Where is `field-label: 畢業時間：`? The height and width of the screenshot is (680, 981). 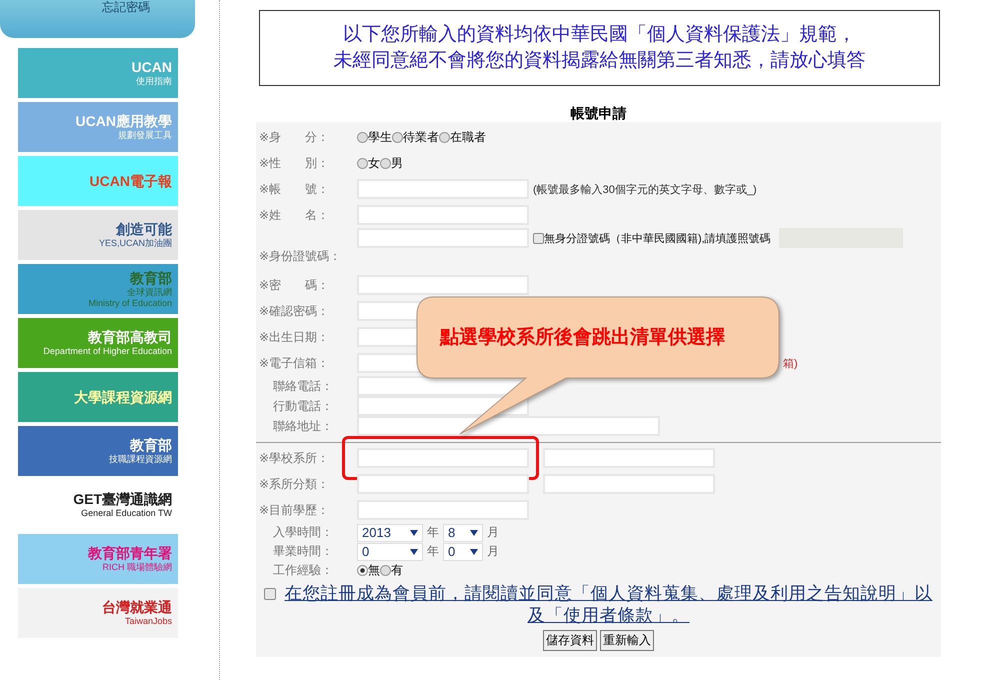
field-label: 畢業時間： is located at coordinates (303, 551).